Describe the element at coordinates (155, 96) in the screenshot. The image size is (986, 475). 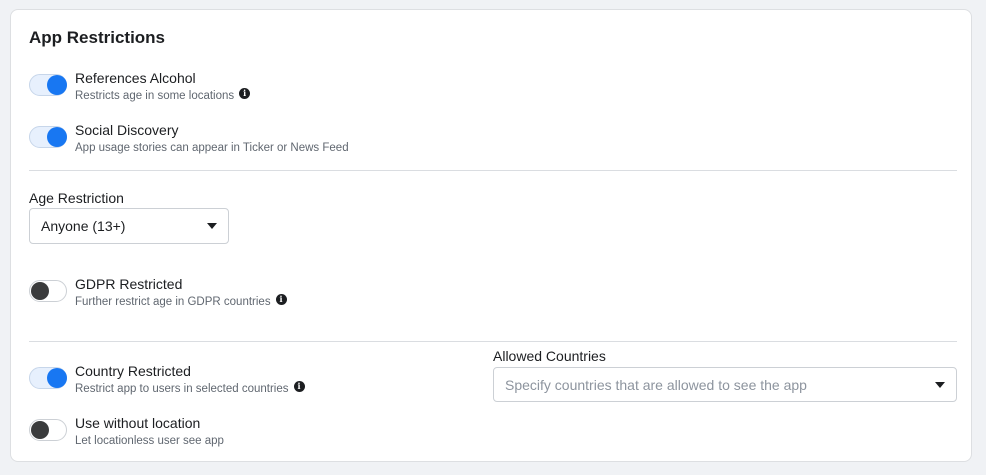
I see `references-alcohol-description: Restricts age in some locations` at that location.